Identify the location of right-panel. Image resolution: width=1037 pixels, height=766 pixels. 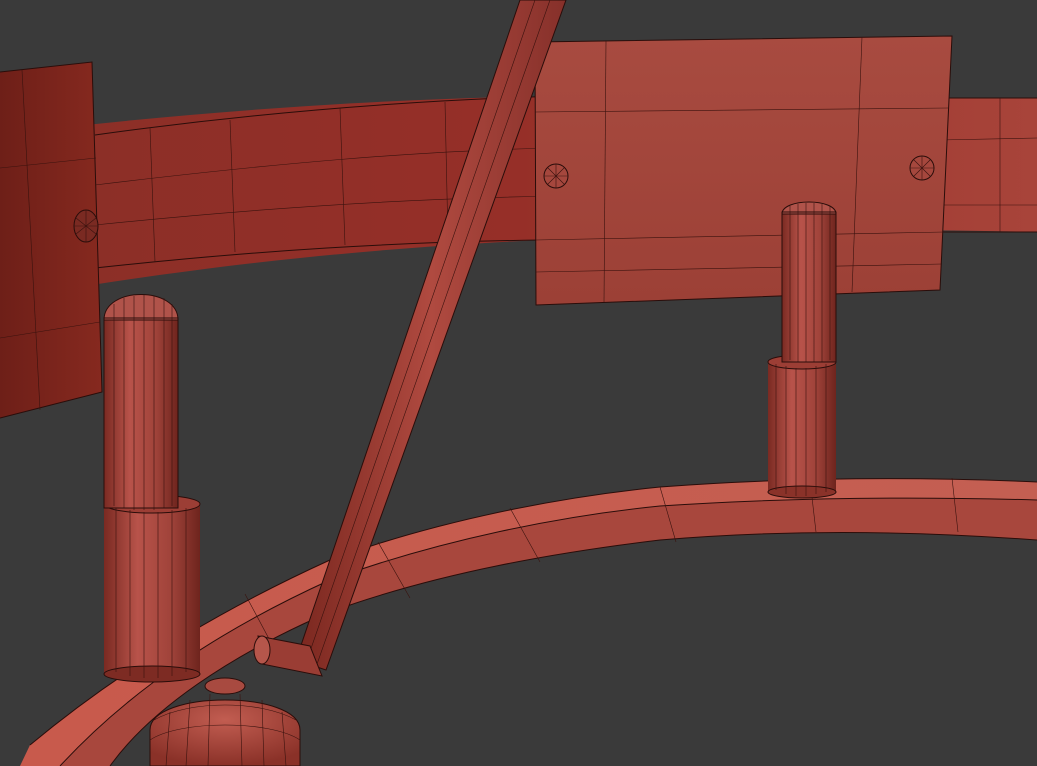
(743, 170).